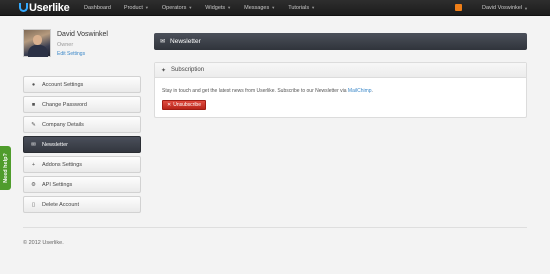  I want to click on plus-icon: +, so click(33, 164).